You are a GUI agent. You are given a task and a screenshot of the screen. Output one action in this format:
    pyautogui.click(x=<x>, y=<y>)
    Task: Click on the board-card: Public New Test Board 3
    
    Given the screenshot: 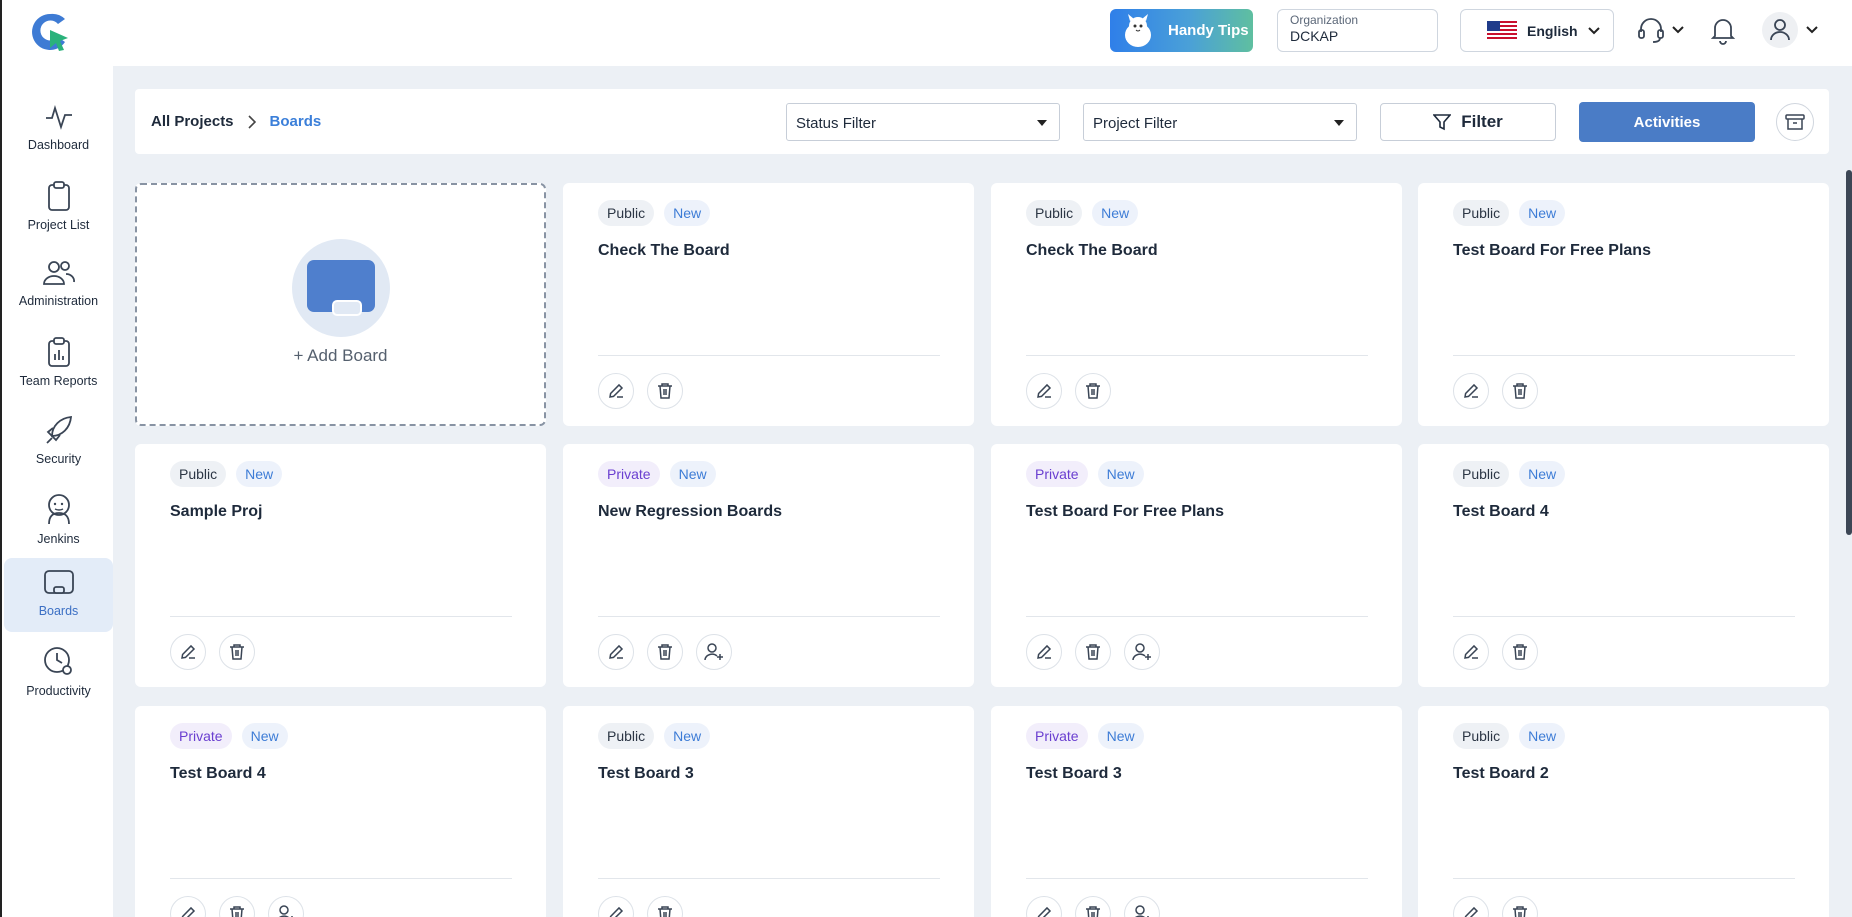 What is the action you would take?
    pyautogui.click(x=768, y=811)
    